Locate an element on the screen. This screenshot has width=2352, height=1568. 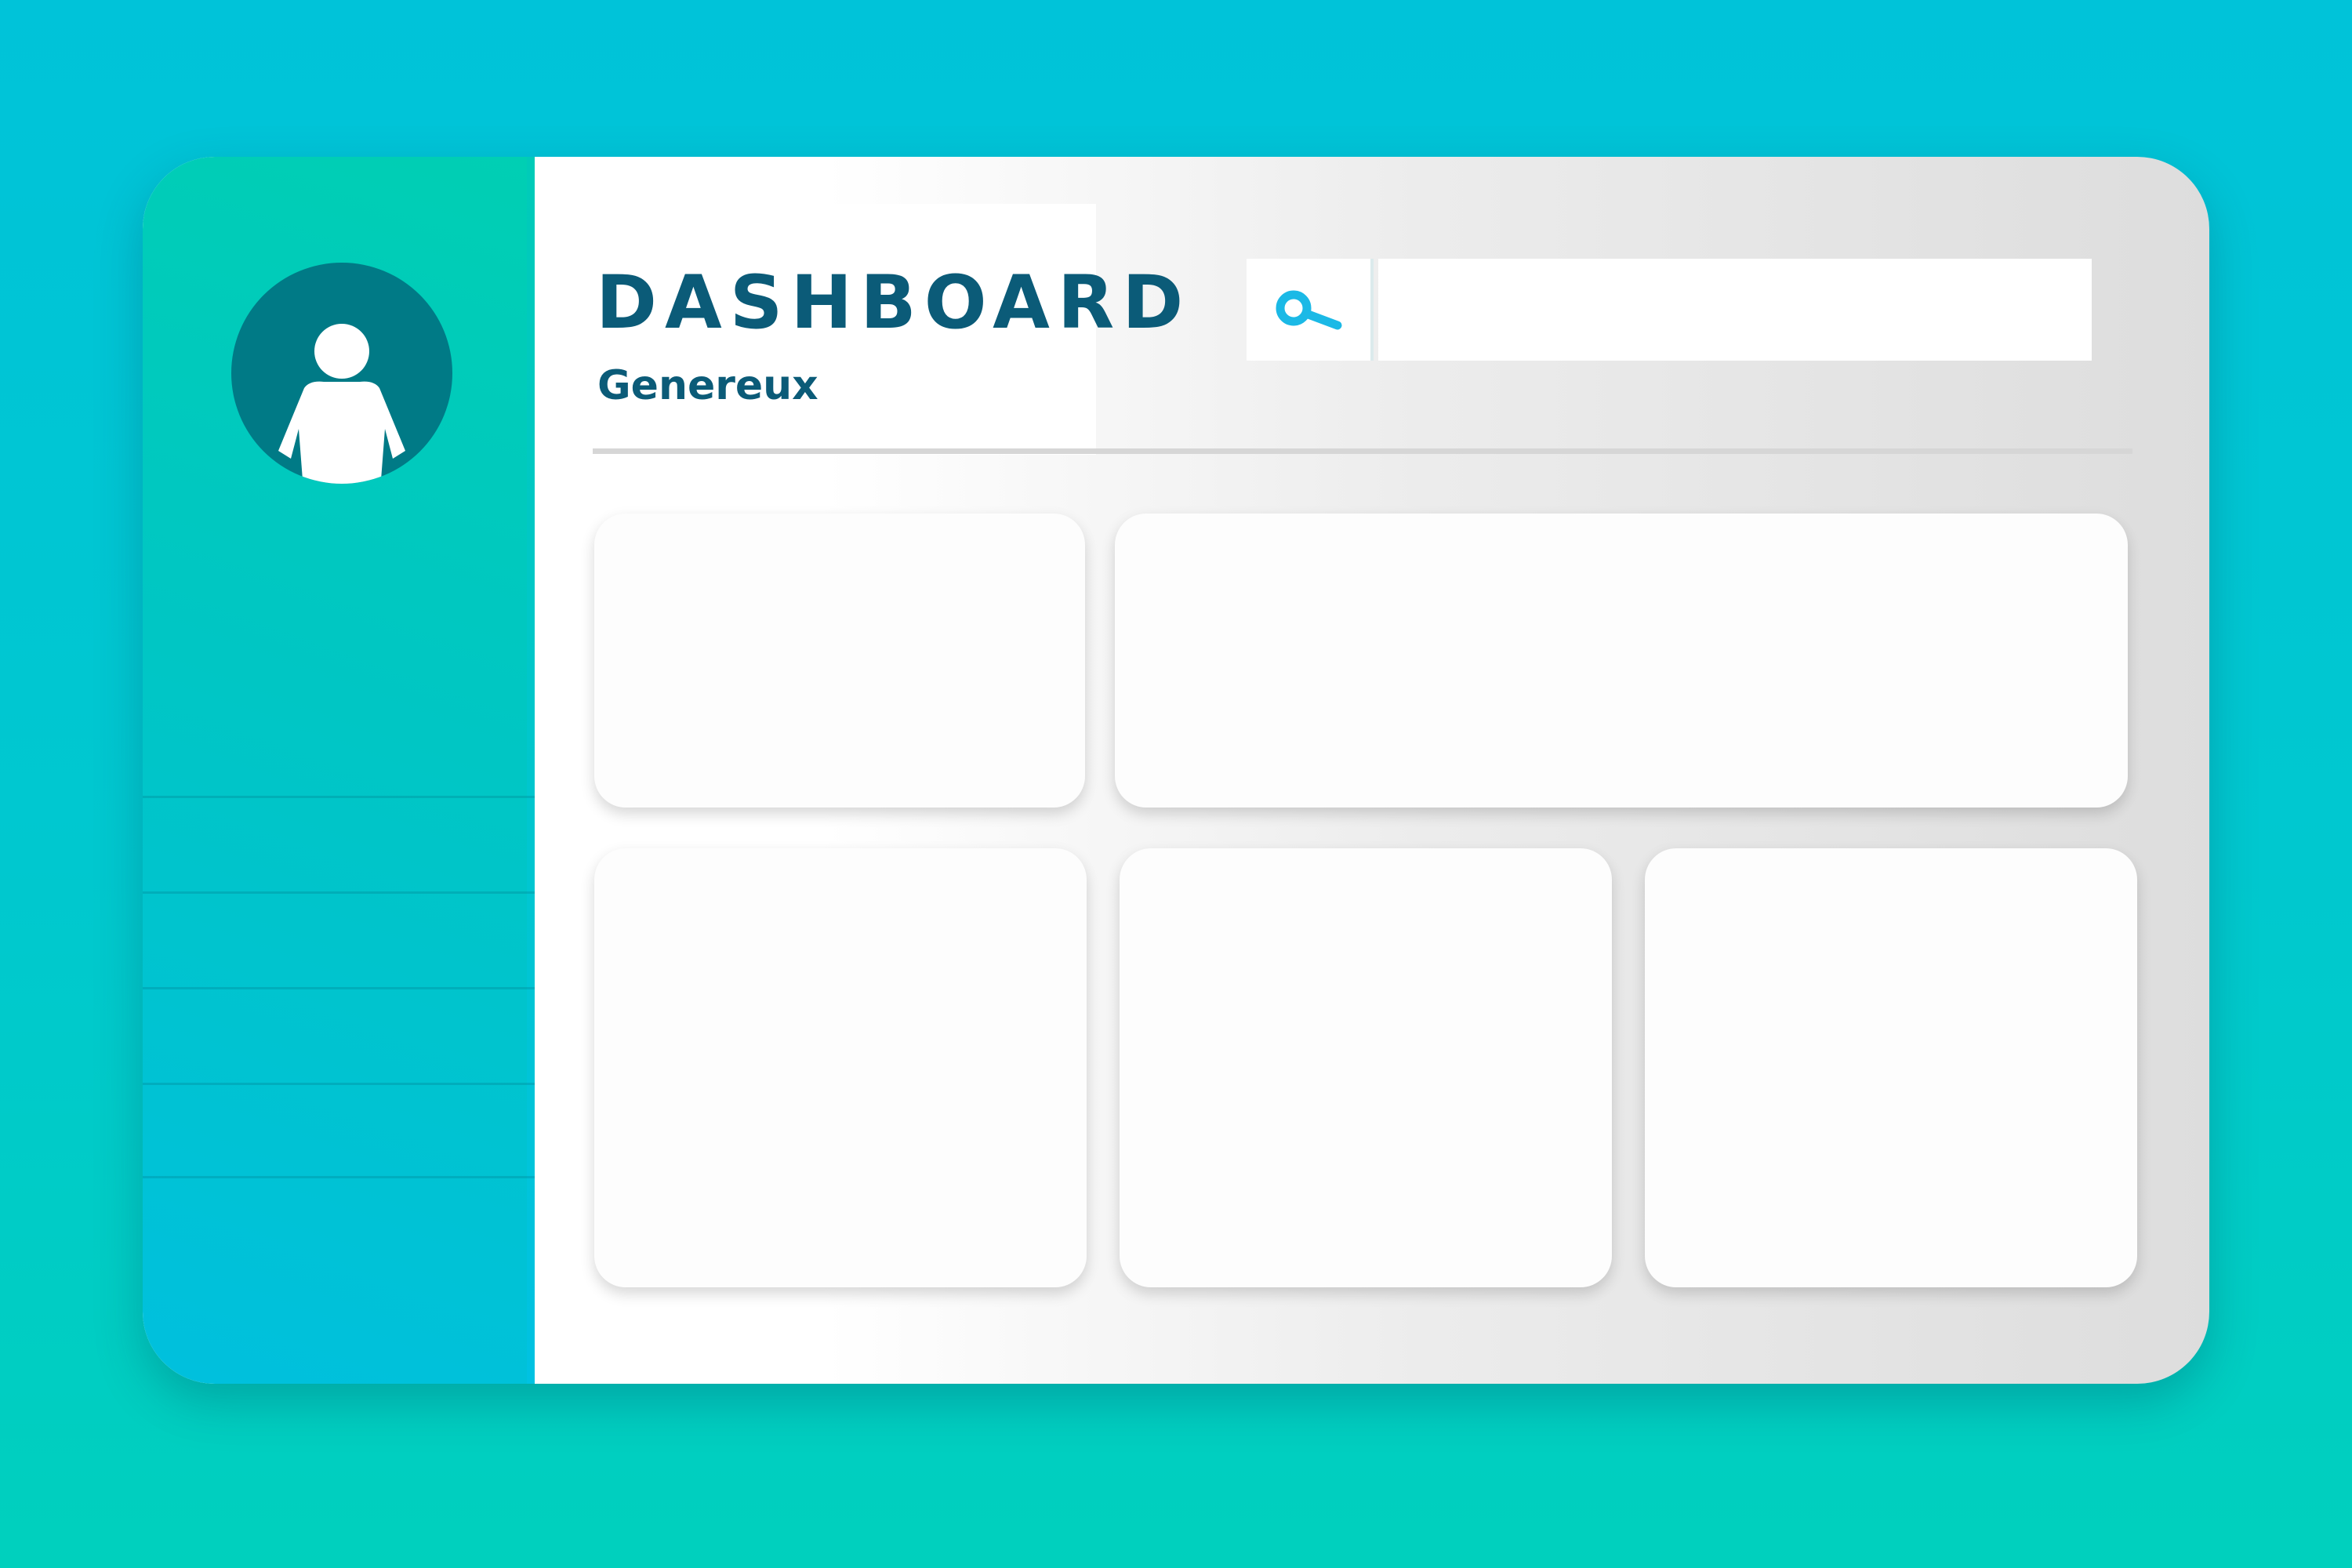
page-title: DASHBOARD is located at coordinates (894, 303).